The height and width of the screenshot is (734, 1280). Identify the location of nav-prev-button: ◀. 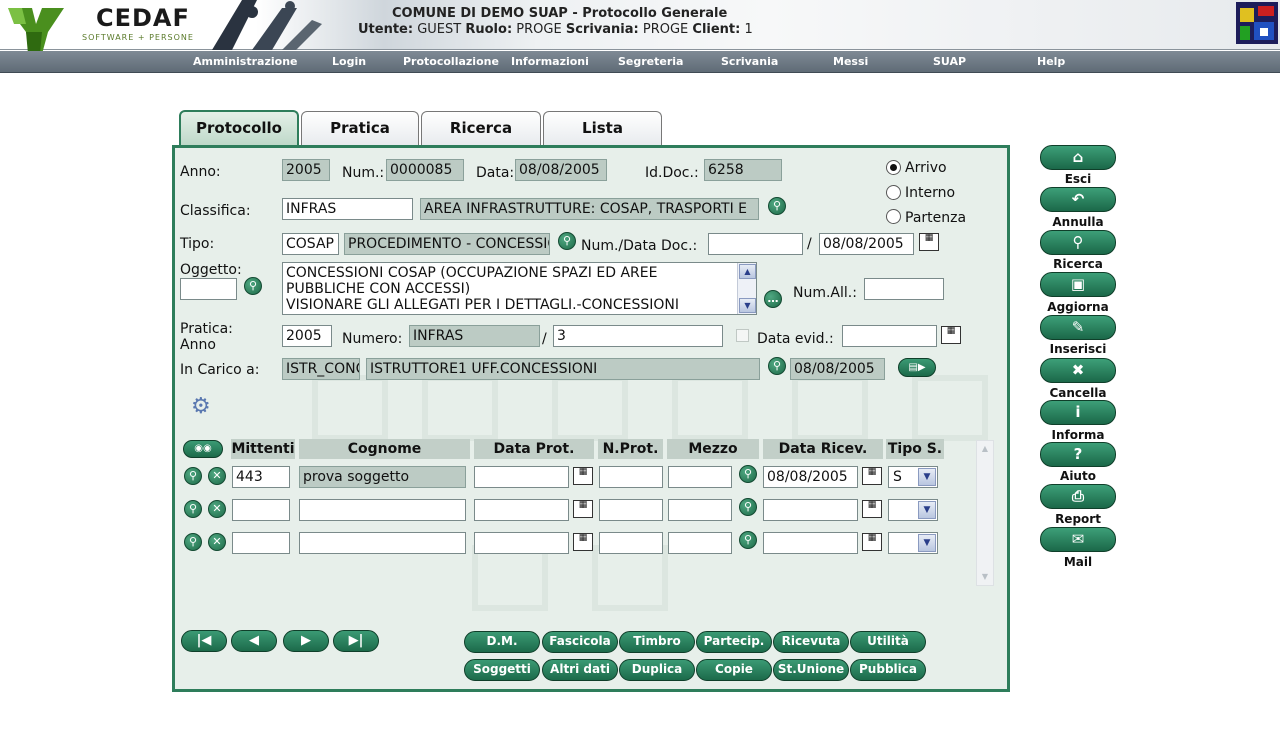
(254, 641).